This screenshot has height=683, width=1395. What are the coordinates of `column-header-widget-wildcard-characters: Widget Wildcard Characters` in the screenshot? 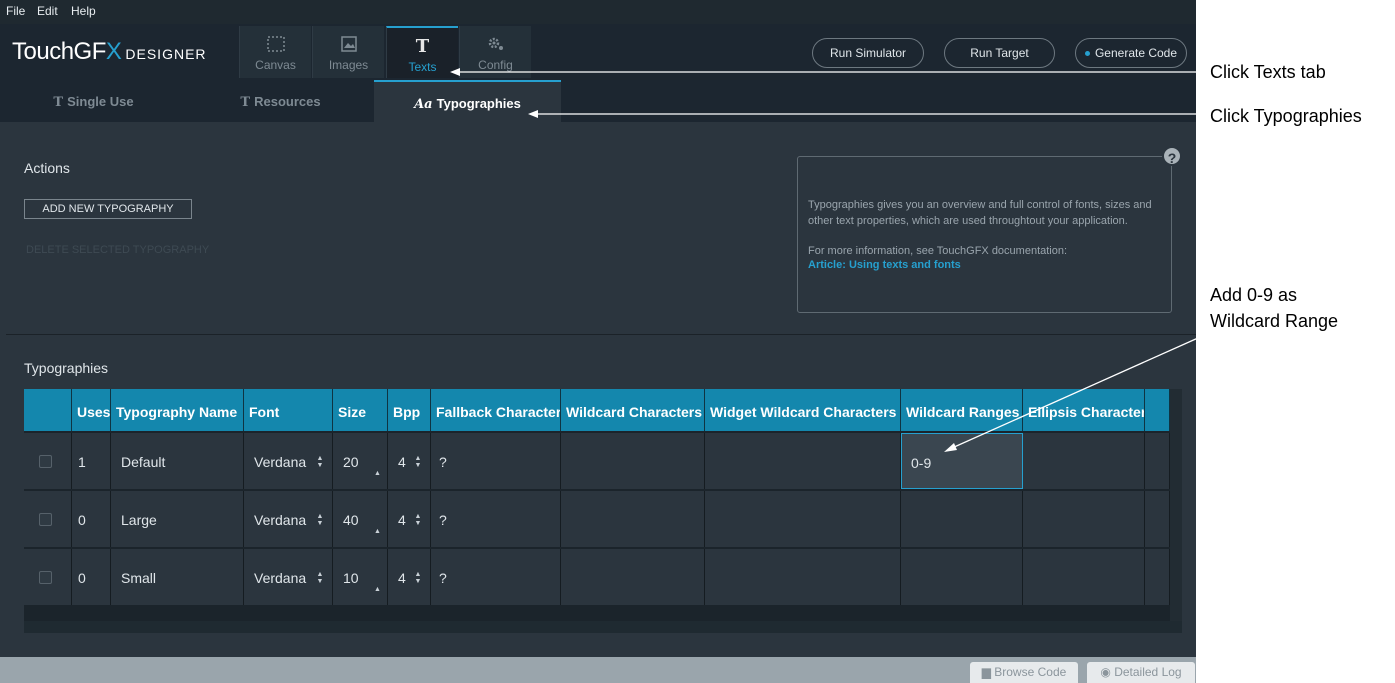 It's located at (803, 410).